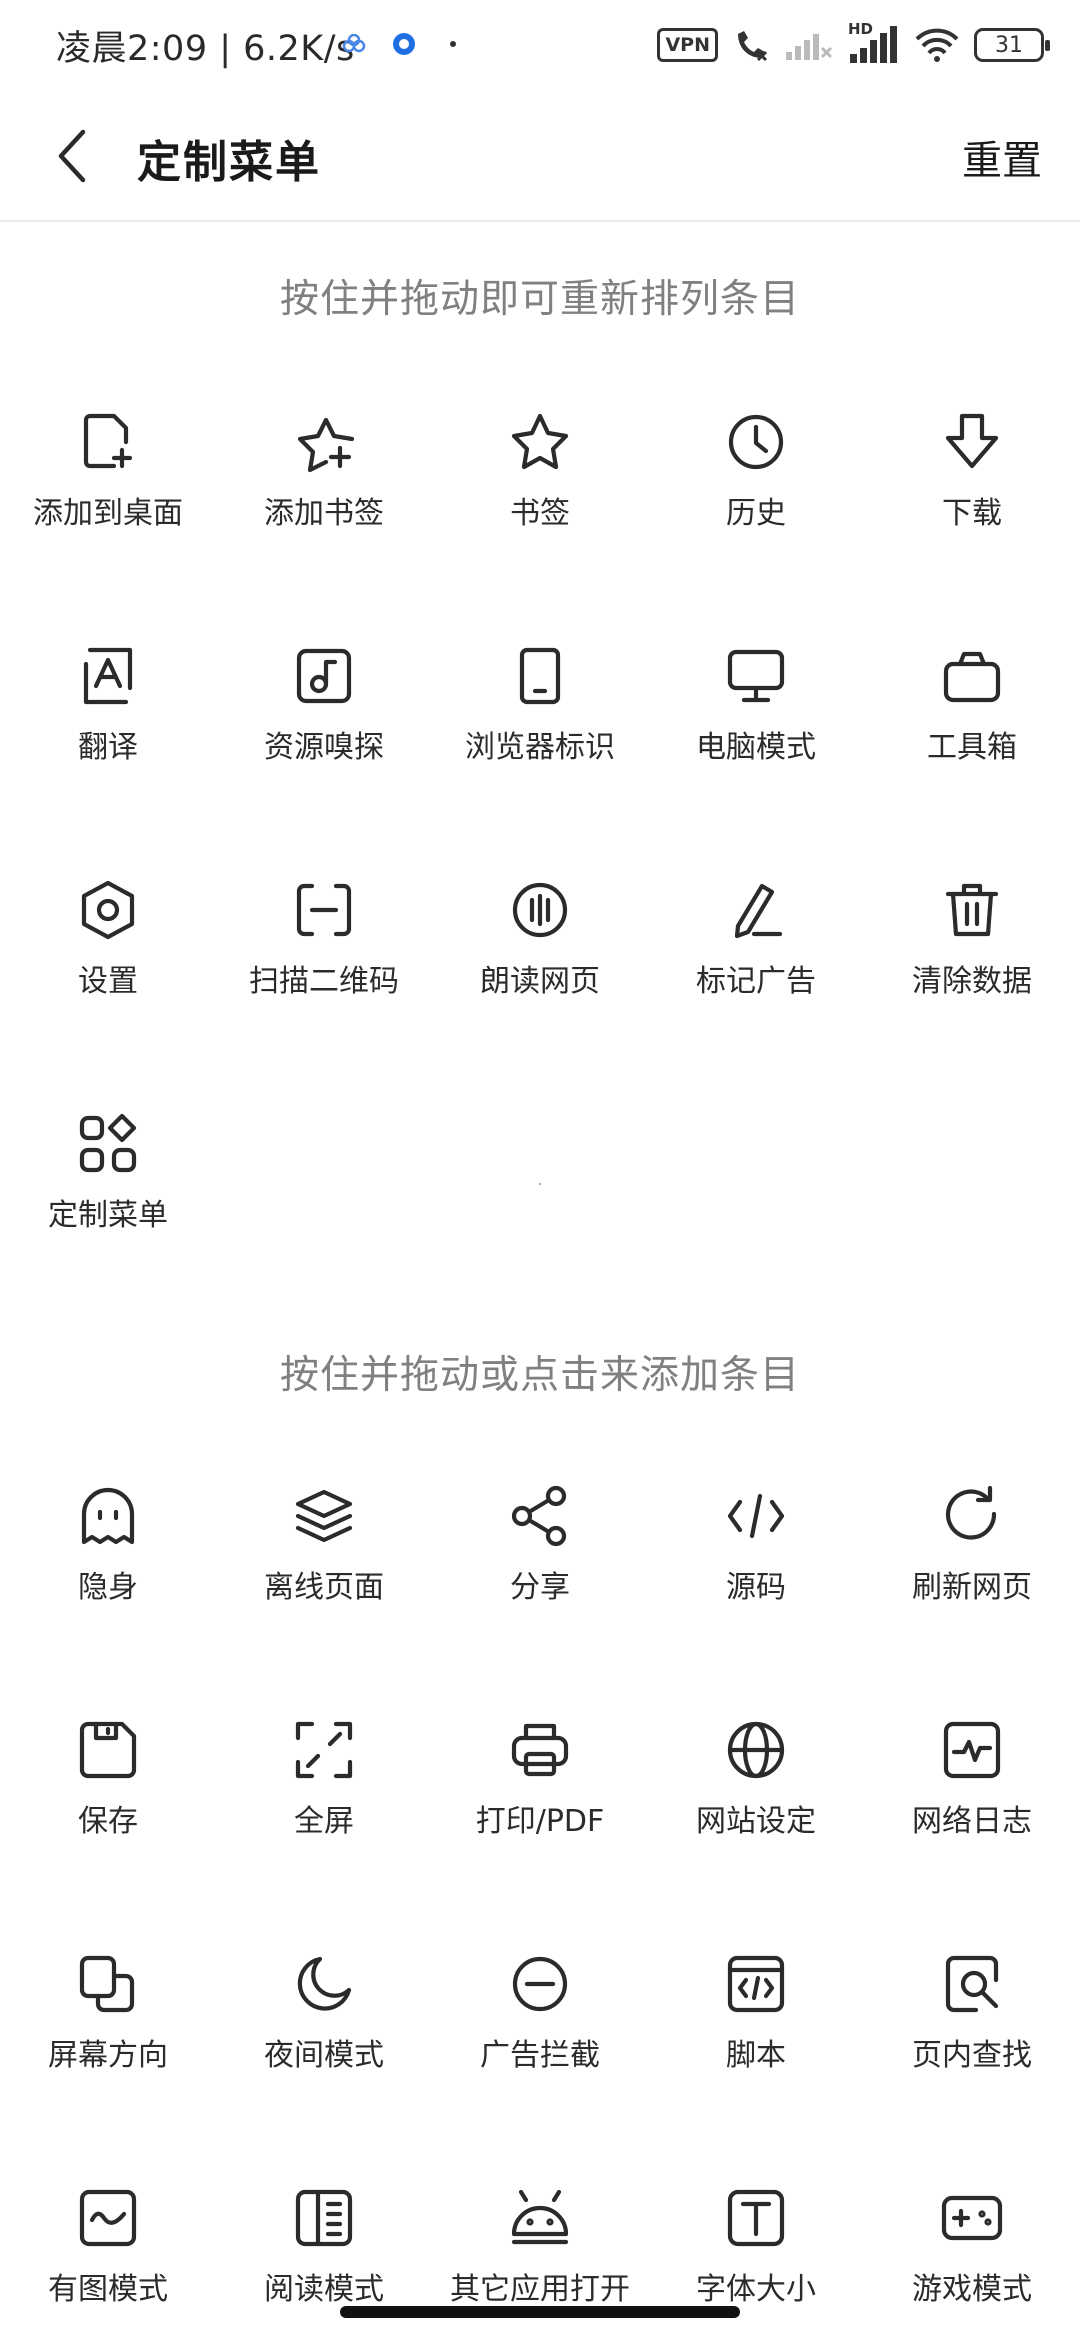 This screenshot has width=1080, height=2340. I want to click on available-item-refresh: 刷新网页, so click(972, 1587).